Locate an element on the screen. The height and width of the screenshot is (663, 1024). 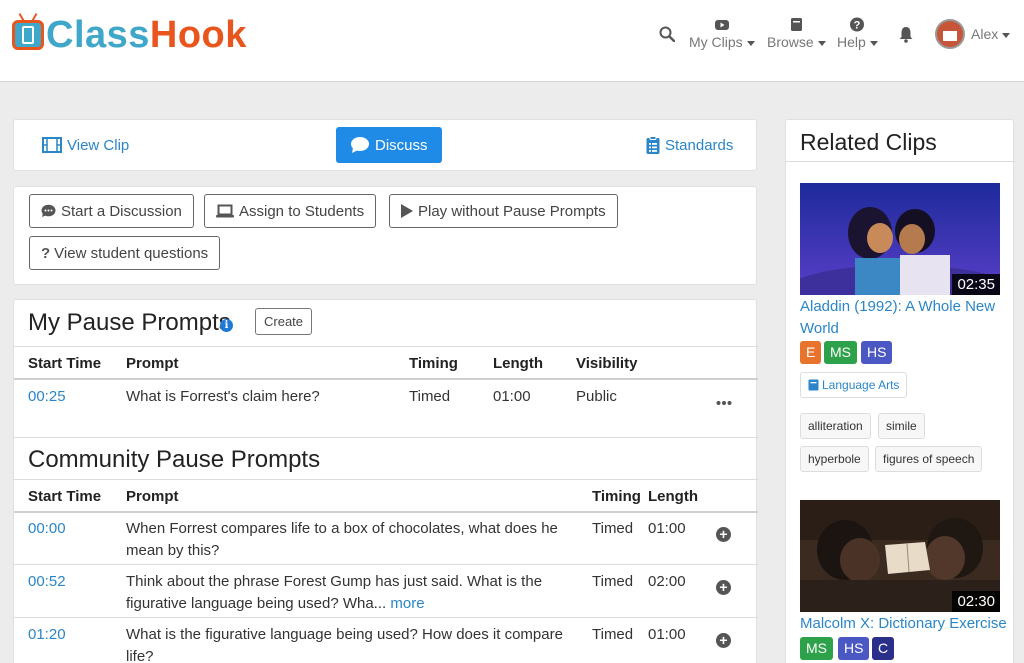
grade-badge-e: E is located at coordinates (811, 352).